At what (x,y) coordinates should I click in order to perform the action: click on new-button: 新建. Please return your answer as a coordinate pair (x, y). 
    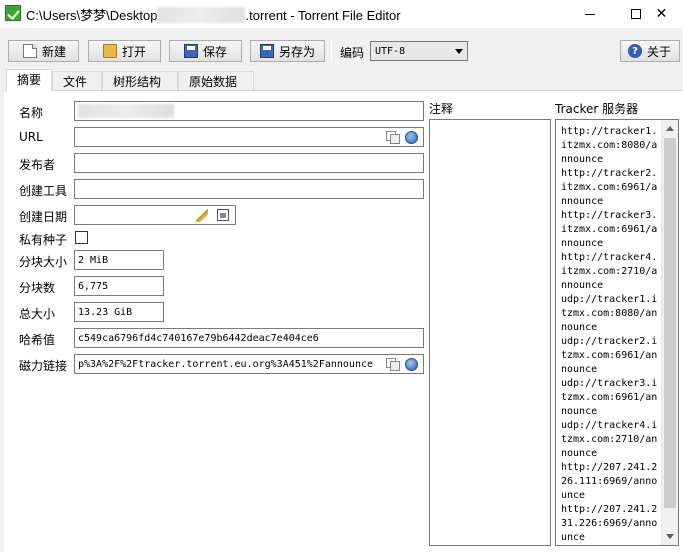
    Looking at the image, I should click on (43, 51).